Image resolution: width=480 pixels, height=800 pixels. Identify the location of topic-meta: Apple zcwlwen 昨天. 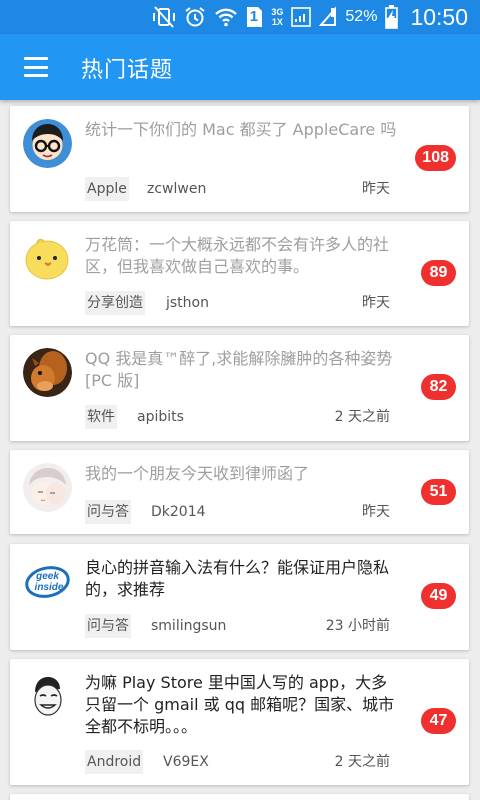
(237, 189).